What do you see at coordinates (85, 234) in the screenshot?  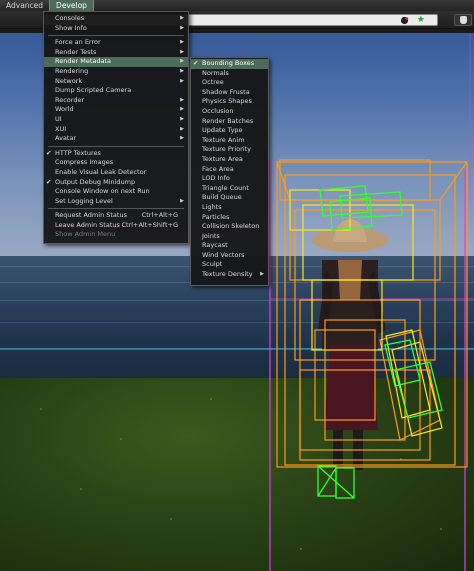 I see `menu-item-label: Show Admin Menu` at bounding box center [85, 234].